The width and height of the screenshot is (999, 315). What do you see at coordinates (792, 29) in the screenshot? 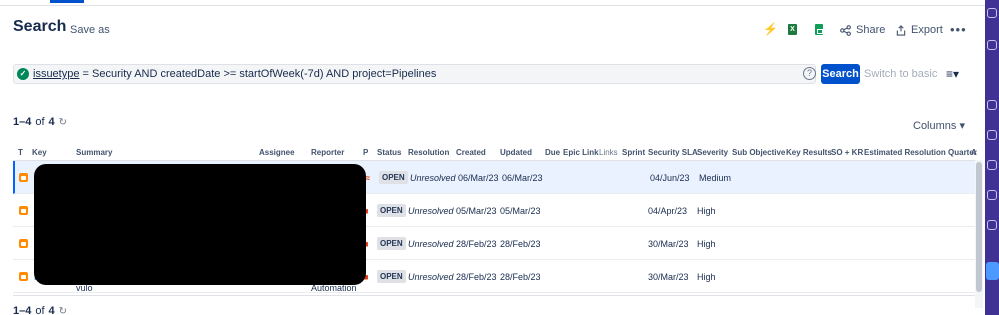
I see `excel-icon: X` at bounding box center [792, 29].